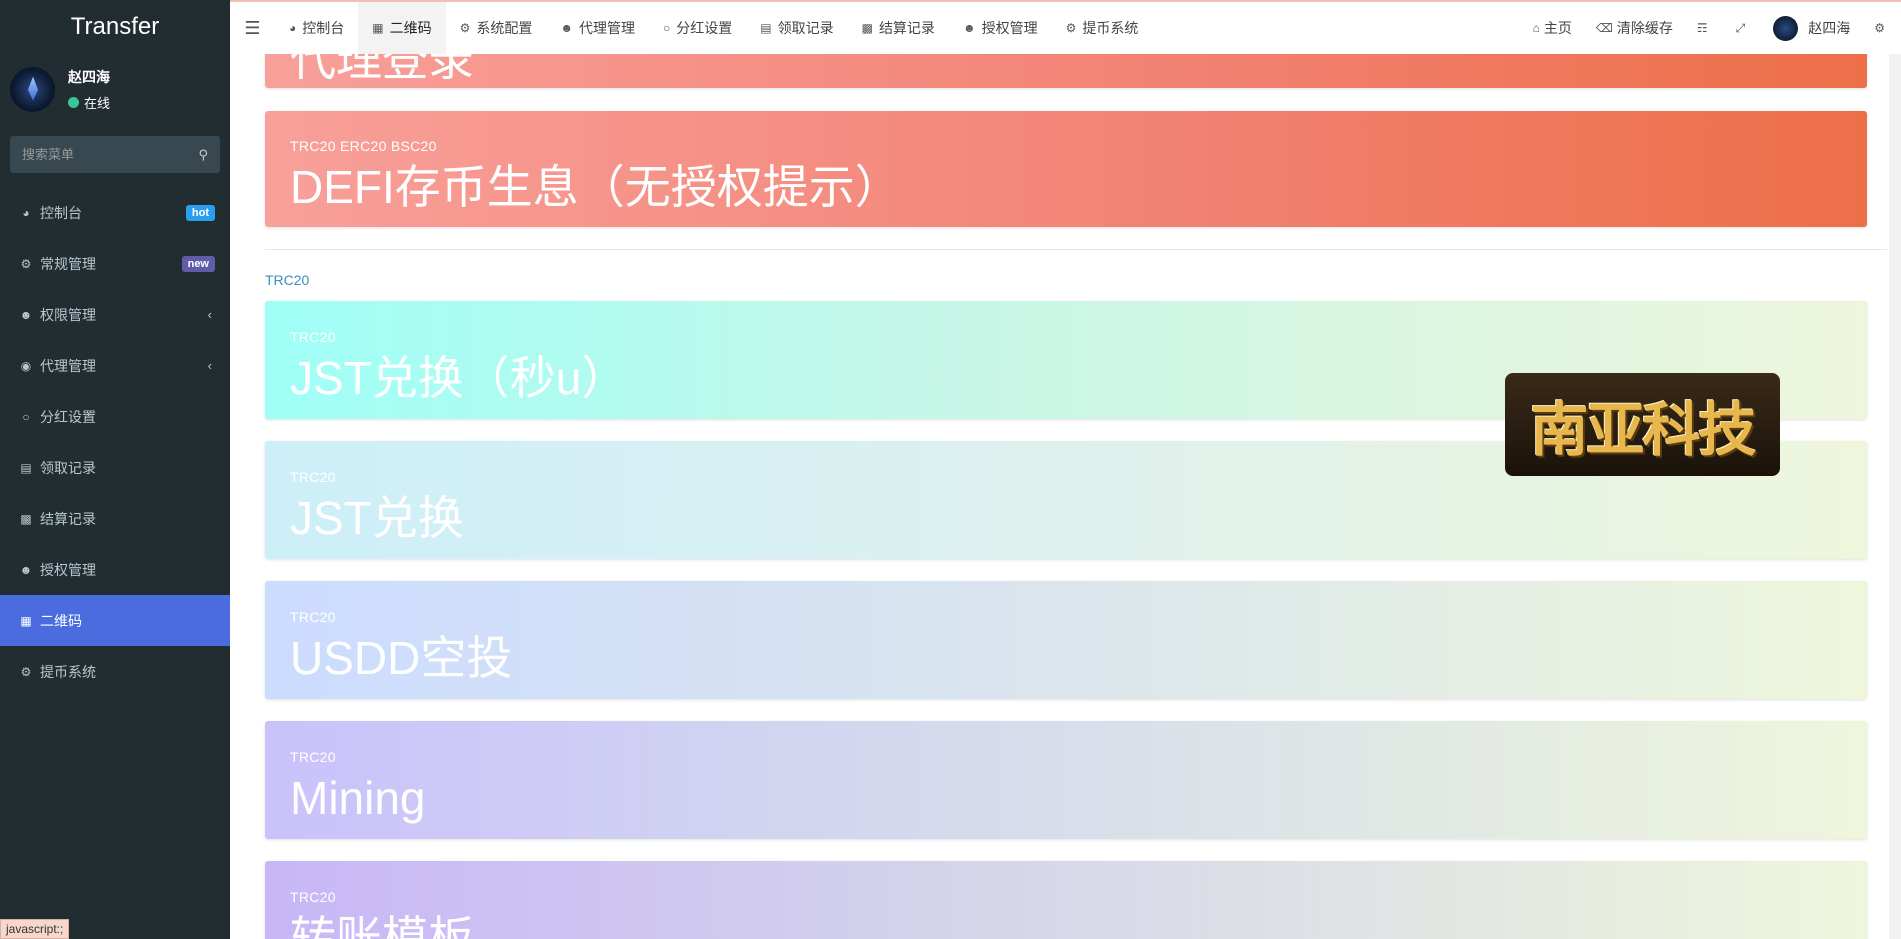 This screenshot has height=939, width=1901. I want to click on sidebar-item-label: 领取记录, so click(68, 467).